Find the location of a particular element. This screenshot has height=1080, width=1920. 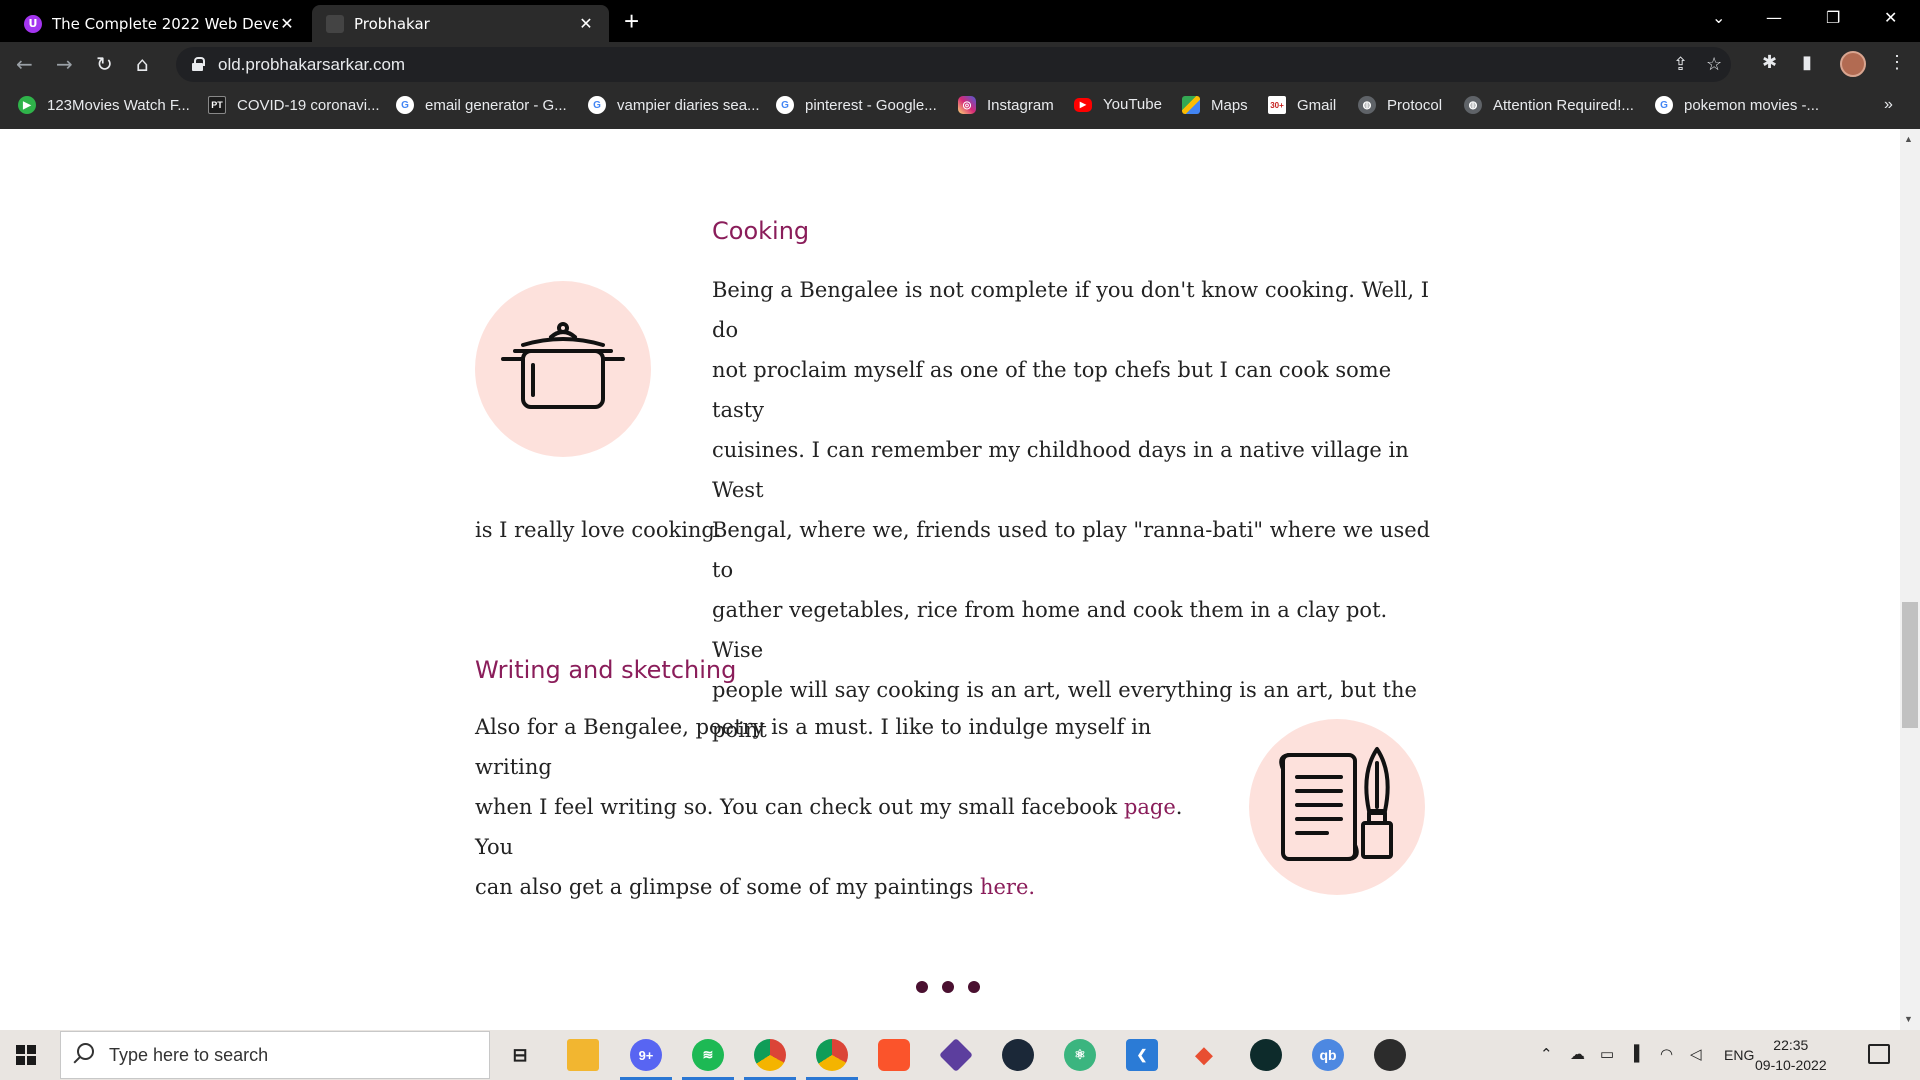

reload-icon: ↻ is located at coordinates (104, 64).